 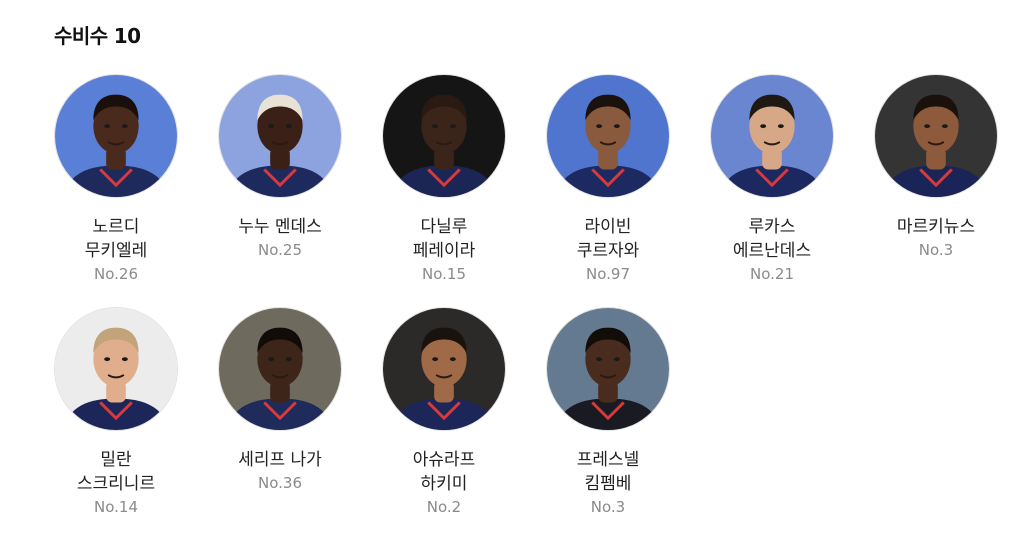 What do you see at coordinates (772, 274) in the screenshot?
I see `player-number: No.21` at bounding box center [772, 274].